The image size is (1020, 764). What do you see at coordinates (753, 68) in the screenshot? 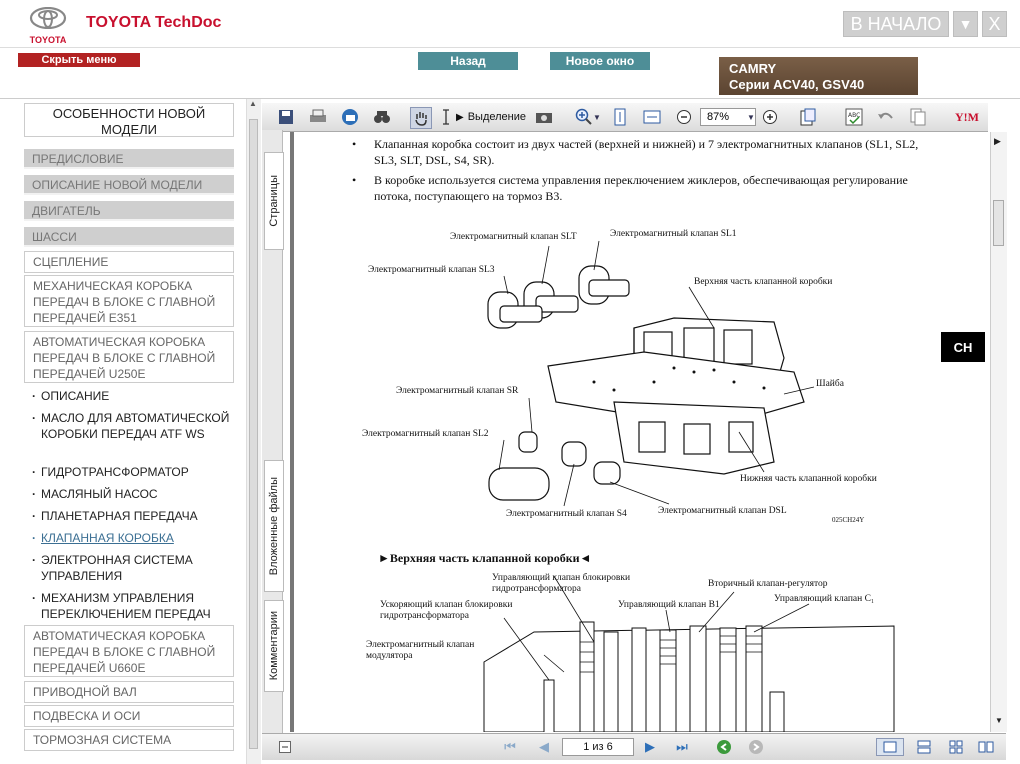
I see `model-name: CAMRY` at bounding box center [753, 68].